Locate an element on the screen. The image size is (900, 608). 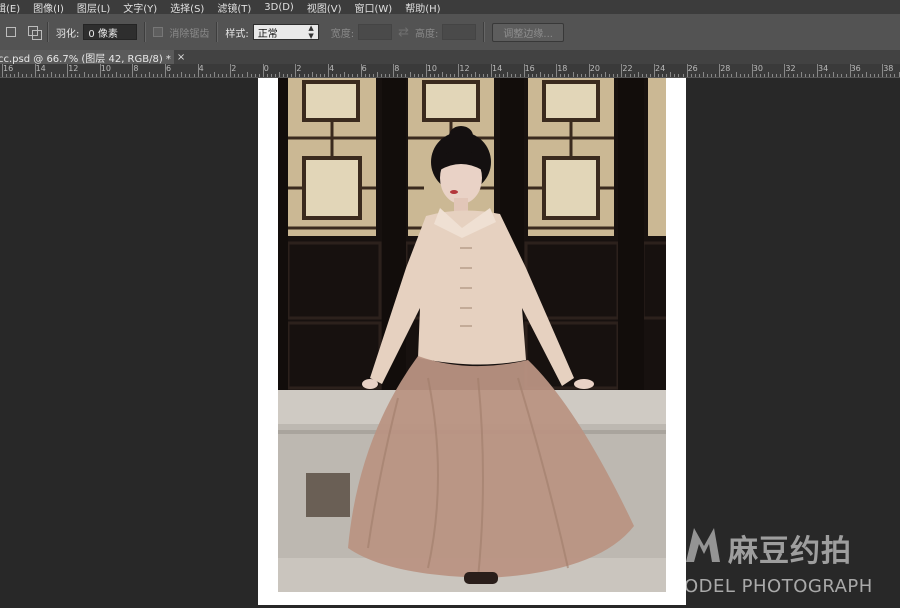
menu-item: 窗口(W) is located at coordinates (374, 7).